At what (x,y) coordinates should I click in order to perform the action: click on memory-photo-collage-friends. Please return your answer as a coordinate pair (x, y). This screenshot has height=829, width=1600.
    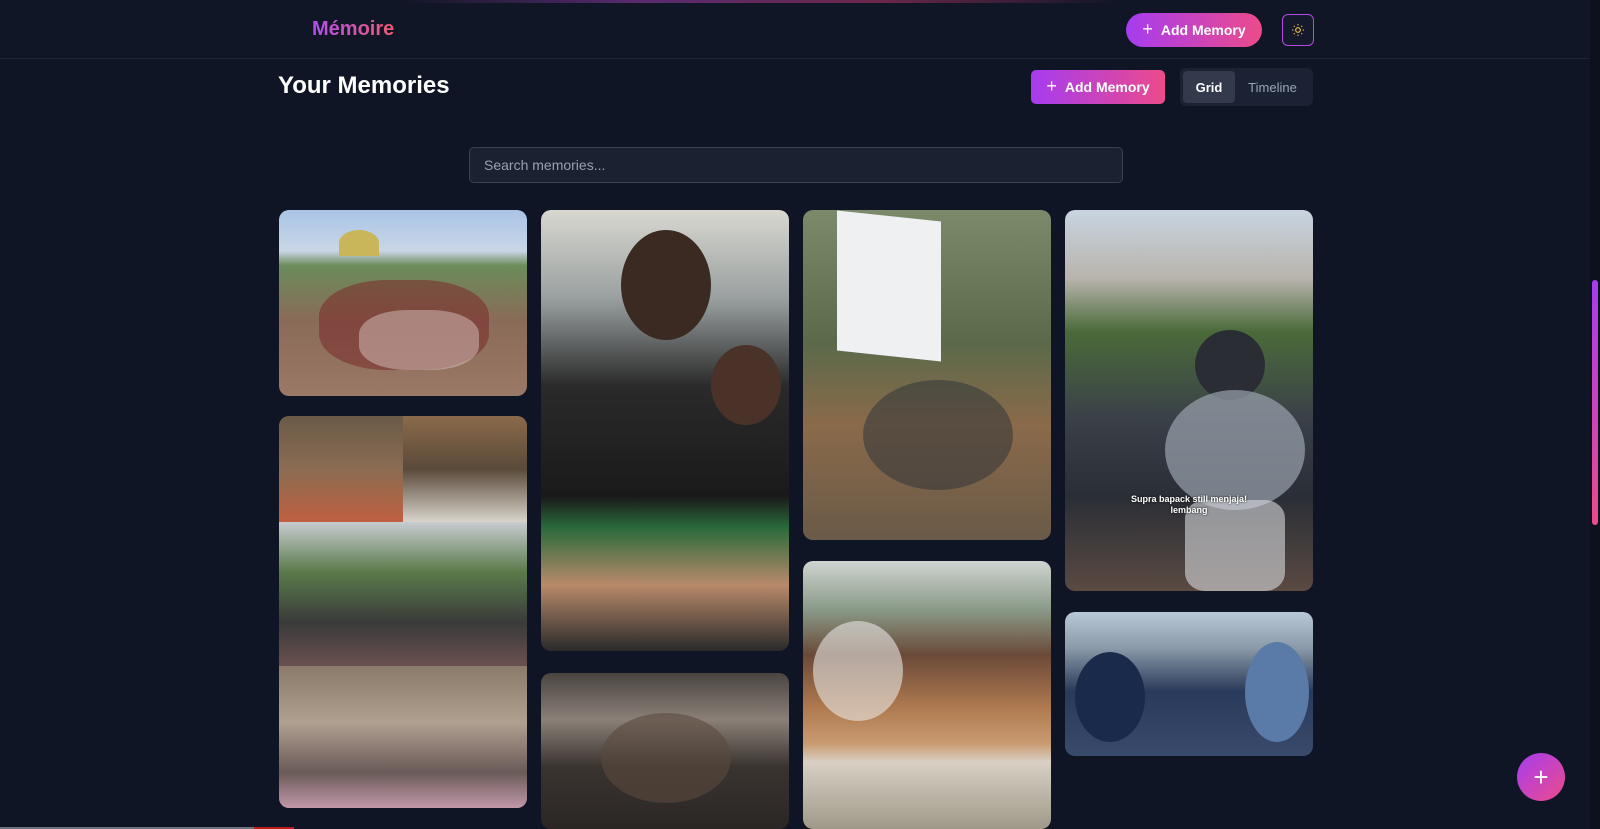
    Looking at the image, I should click on (403, 612).